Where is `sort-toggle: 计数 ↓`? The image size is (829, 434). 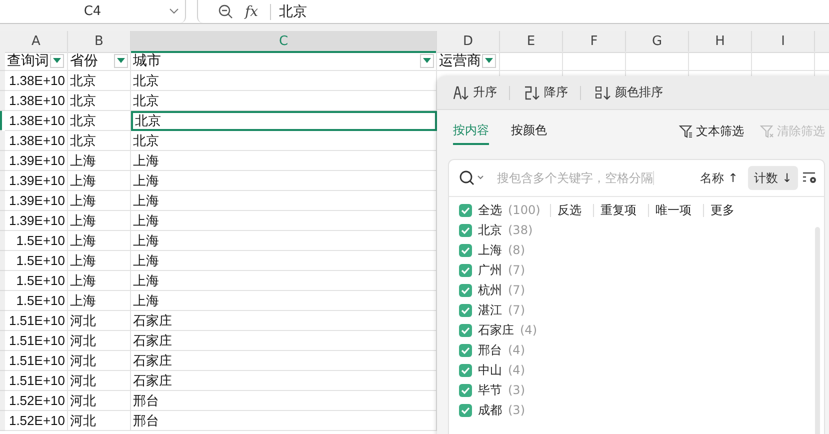 sort-toggle: 计数 ↓ is located at coordinates (773, 178).